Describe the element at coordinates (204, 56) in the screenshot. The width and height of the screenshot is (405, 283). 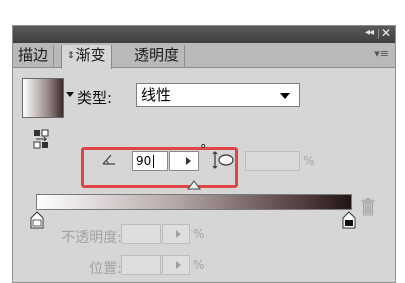
I see `tab-bar: 描边 ⇕渐变 透明度 ▾≡` at that location.